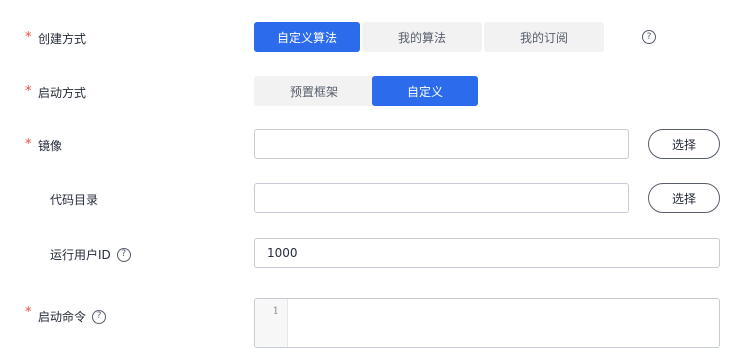 Image resolution: width=730 pixels, height=348 pixels. I want to click on image-row: * 镜像 选择, so click(365, 144).